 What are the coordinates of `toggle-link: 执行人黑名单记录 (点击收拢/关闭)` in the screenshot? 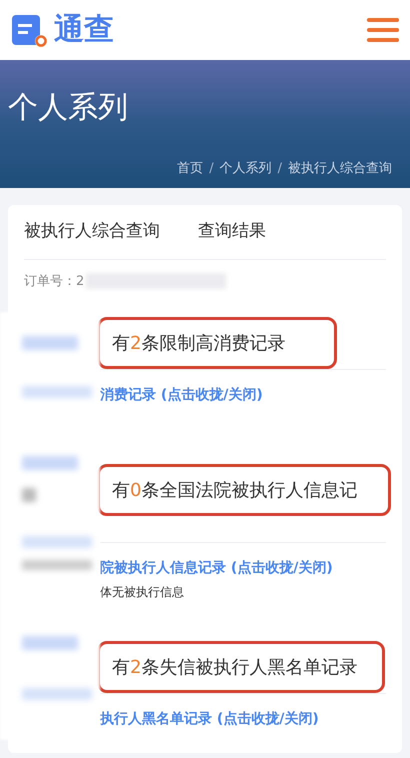 It's located at (209, 719).